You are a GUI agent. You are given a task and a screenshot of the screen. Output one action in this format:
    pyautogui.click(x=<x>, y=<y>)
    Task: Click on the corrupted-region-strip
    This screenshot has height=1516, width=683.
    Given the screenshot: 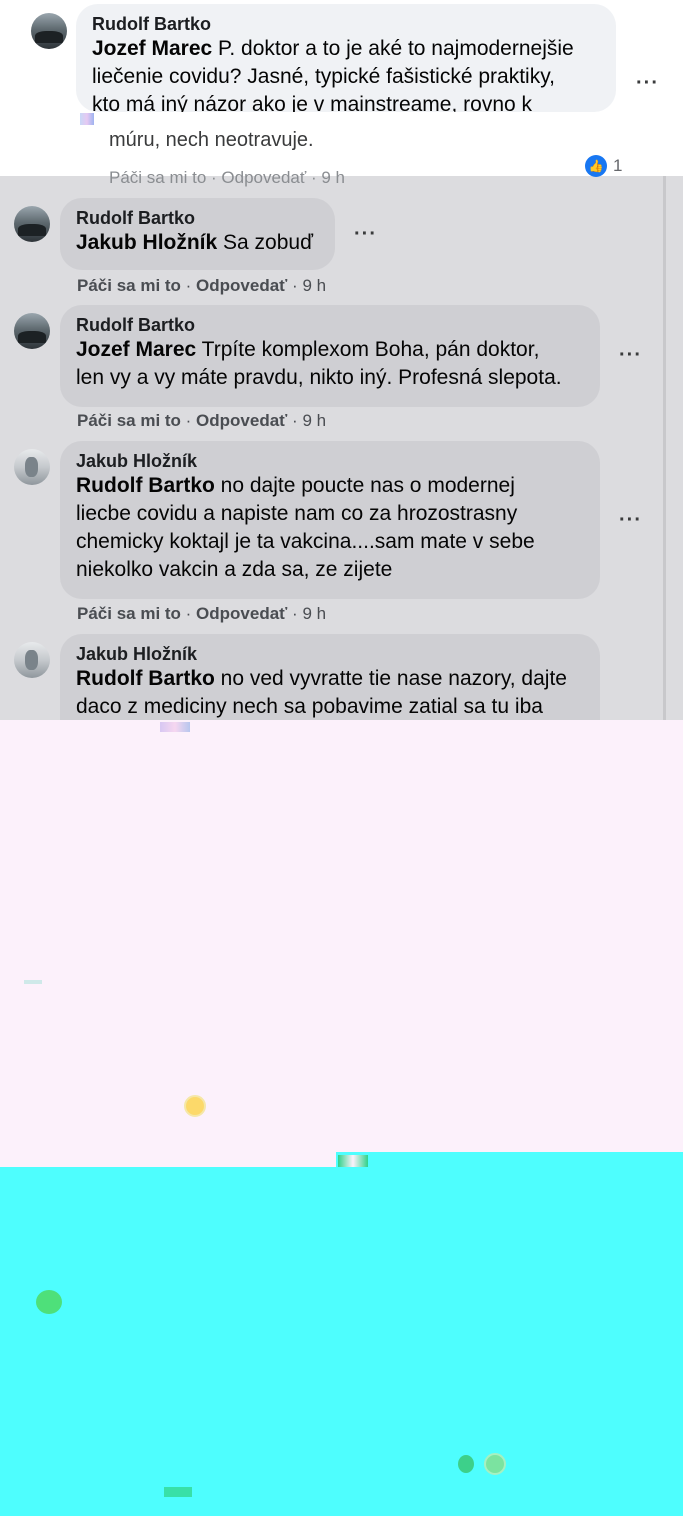 What is the action you would take?
    pyautogui.click(x=509, y=1160)
    